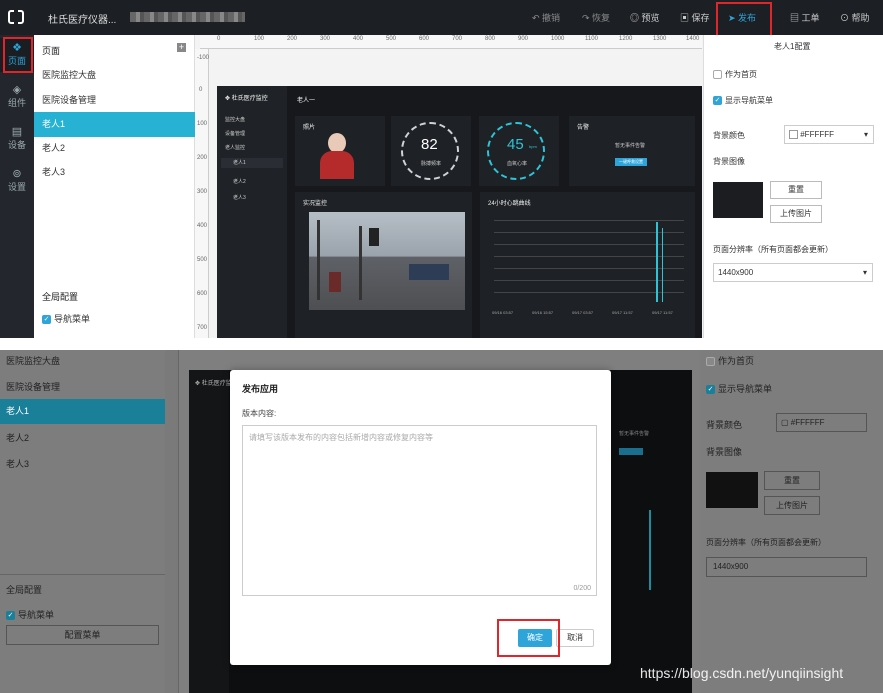 The width and height of the screenshot is (883, 693). I want to click on canvas-nav-item: 老人2, so click(239, 182).